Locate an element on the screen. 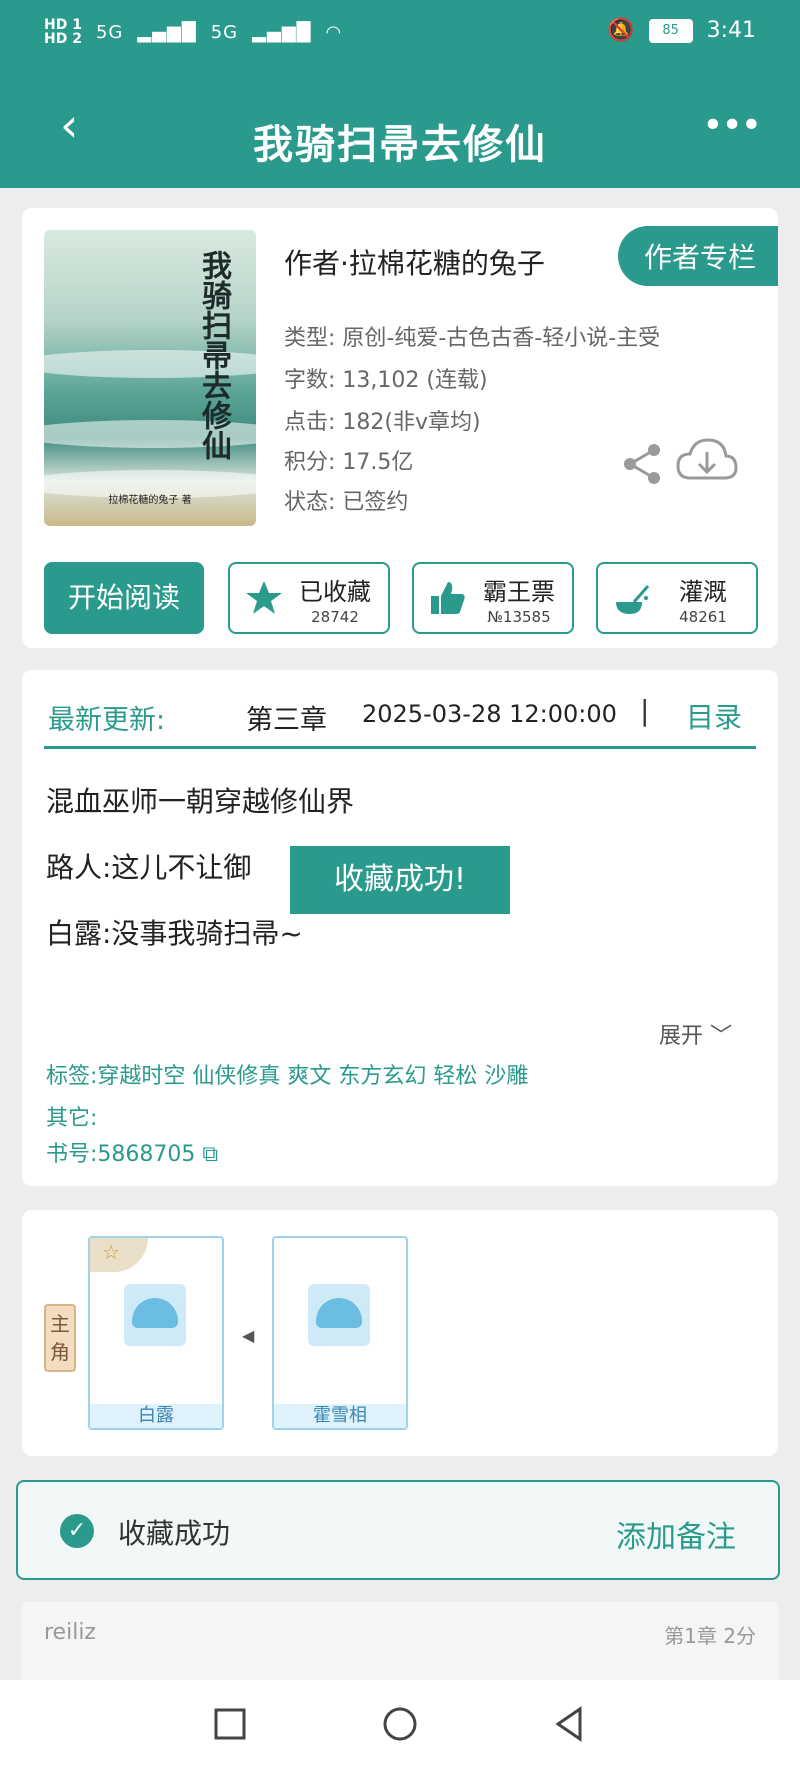 The image size is (800, 1768). vote-button: 霸王票 №13585 is located at coordinates (493, 598).